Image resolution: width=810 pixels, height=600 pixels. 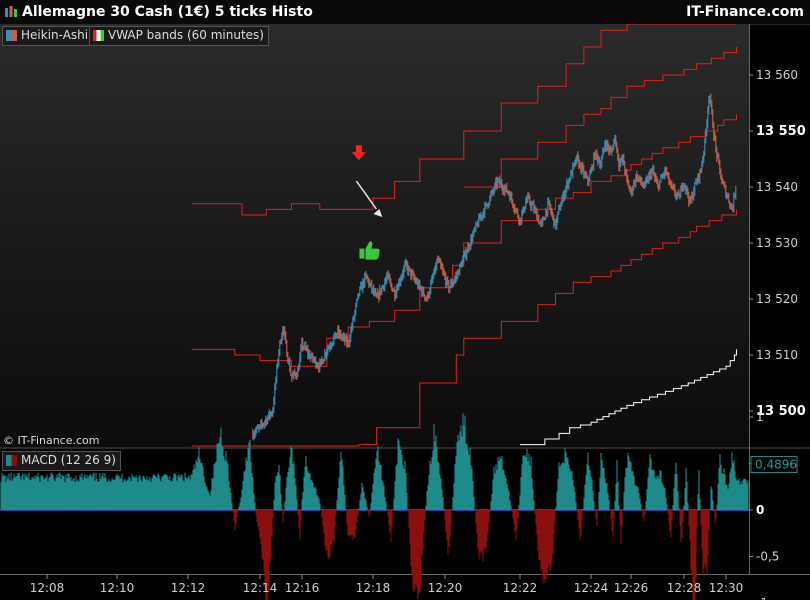 I want to click on legend-heikin-ashi-label: Heikin-Ashi, so click(x=55, y=35).